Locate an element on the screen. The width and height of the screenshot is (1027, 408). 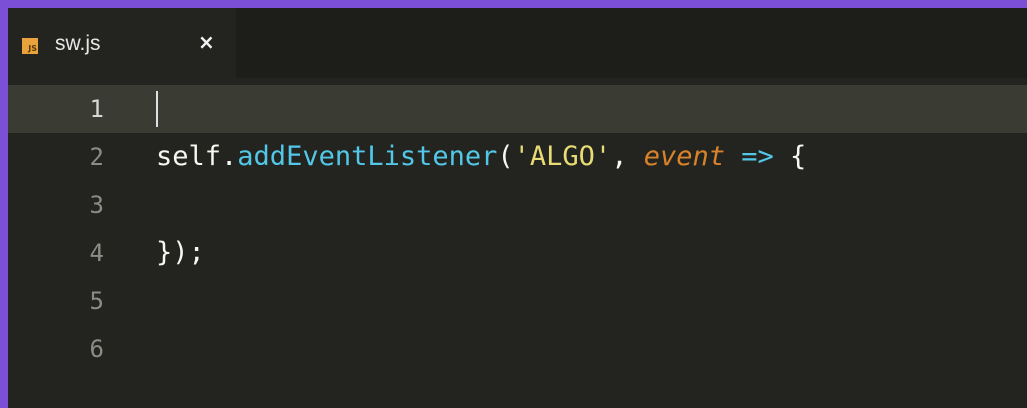
code-text: self.addEventListener('ALGO', event => { is located at coordinates (481, 157).